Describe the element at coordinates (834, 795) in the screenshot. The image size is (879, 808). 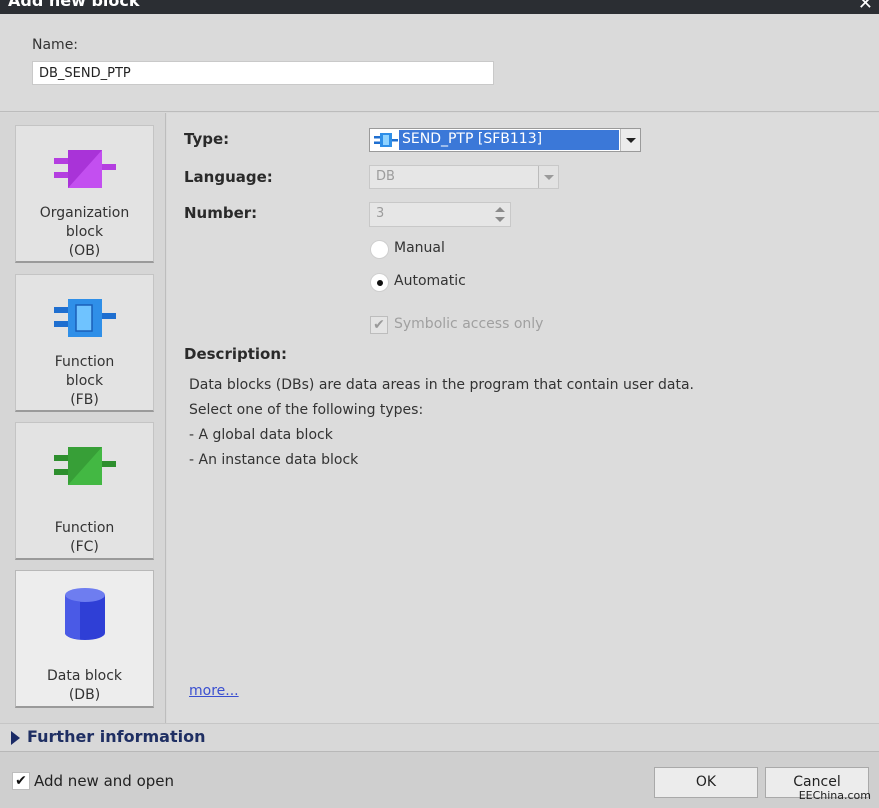
I see `watermark: EEChina.com` at that location.